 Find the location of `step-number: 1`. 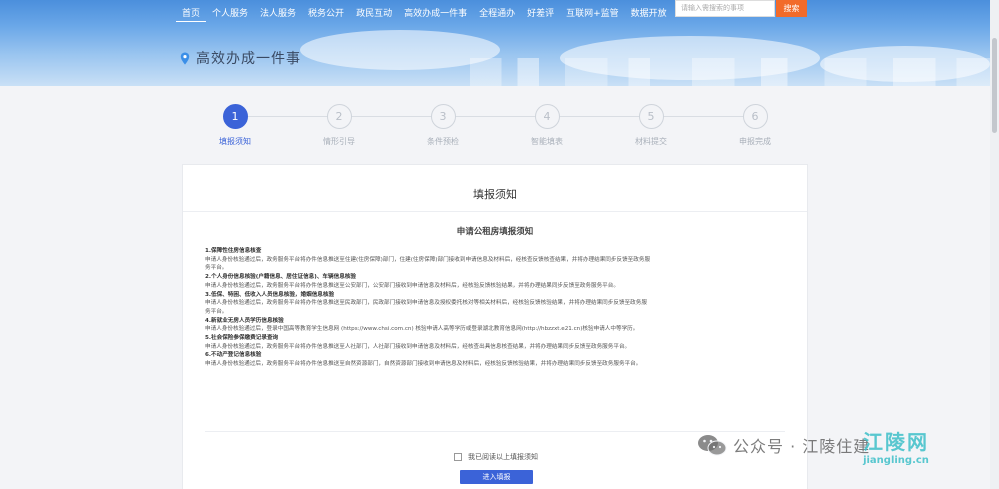

step-number: 1 is located at coordinates (235, 116).